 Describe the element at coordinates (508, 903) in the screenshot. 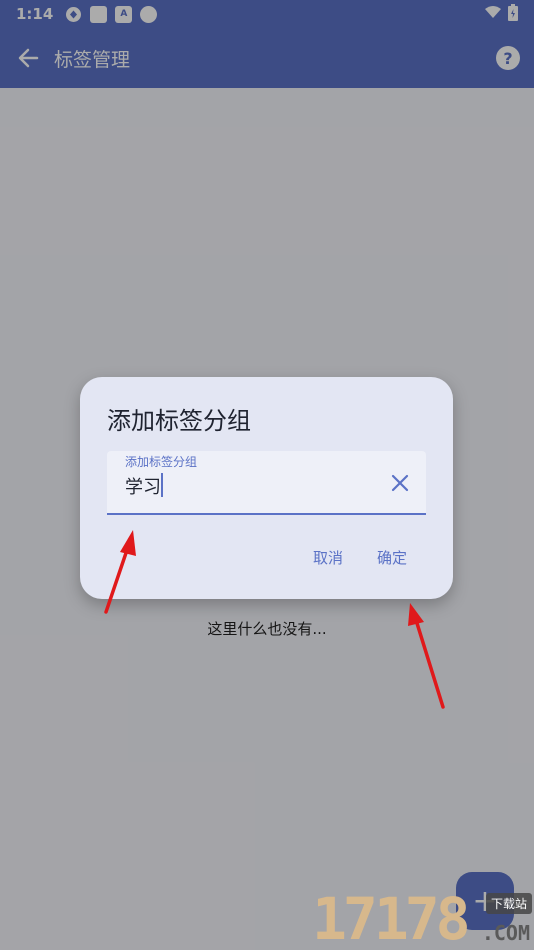

I see `watermark-badge: 下载站` at that location.